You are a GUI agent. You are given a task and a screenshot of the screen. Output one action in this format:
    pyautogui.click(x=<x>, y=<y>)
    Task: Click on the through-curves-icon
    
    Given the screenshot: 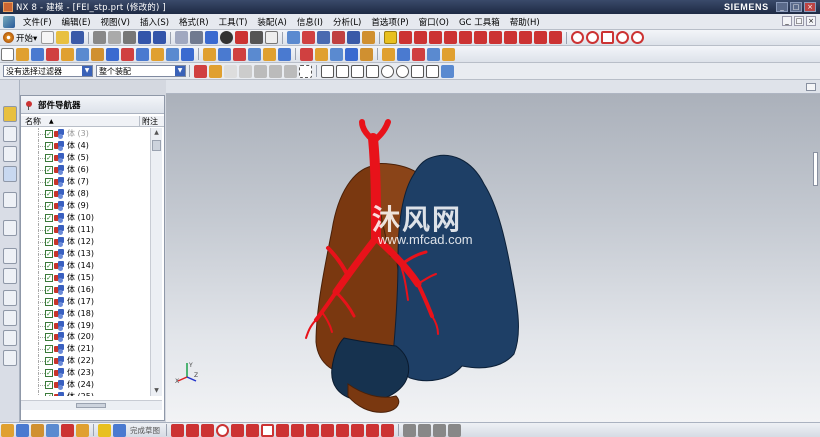 What is the action you would take?
    pyautogui.click(x=224, y=54)
    